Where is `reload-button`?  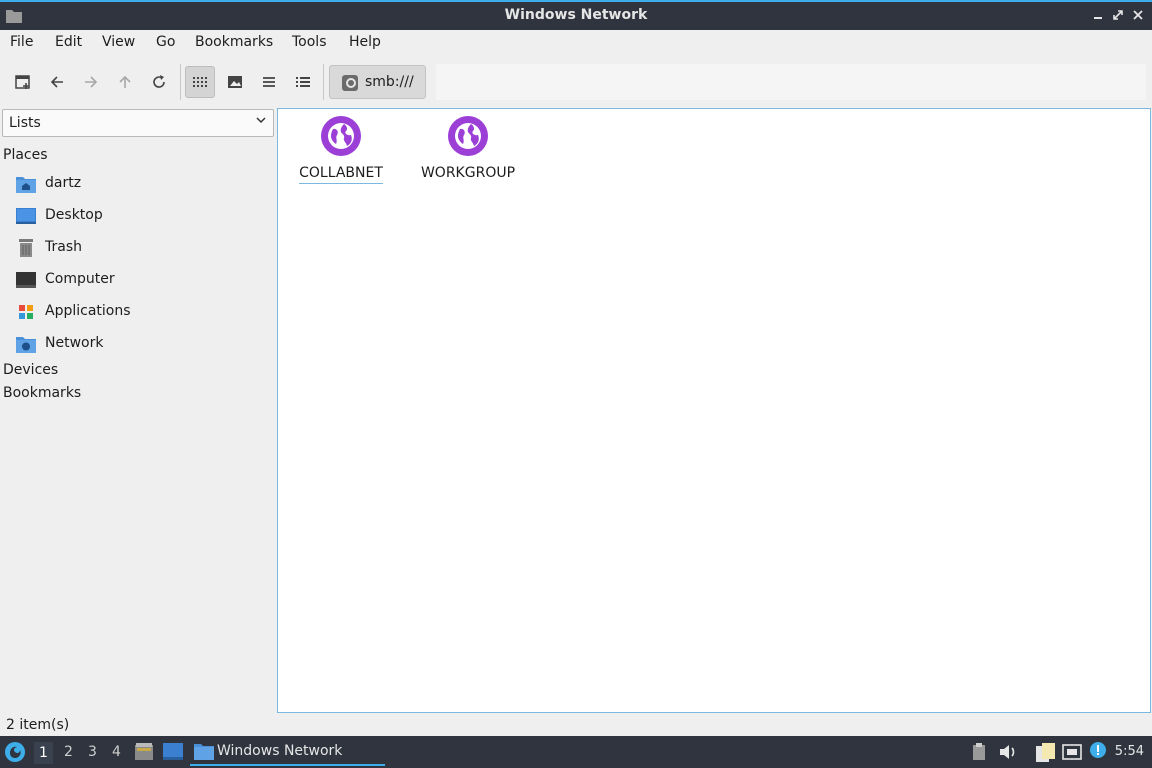 reload-button is located at coordinates (159, 82).